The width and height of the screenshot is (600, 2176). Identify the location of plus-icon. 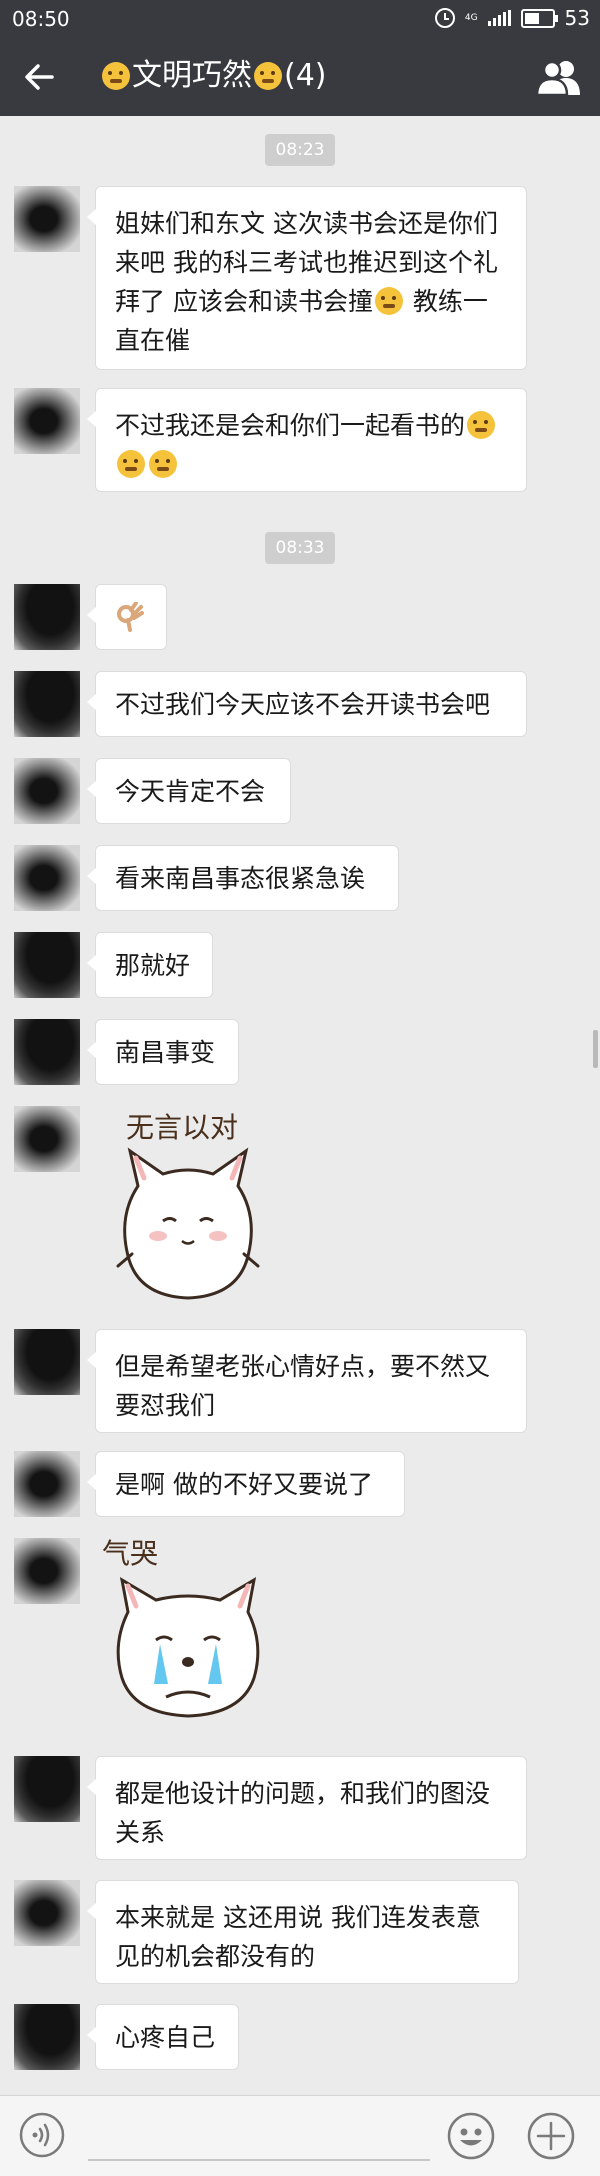
(551, 2136).